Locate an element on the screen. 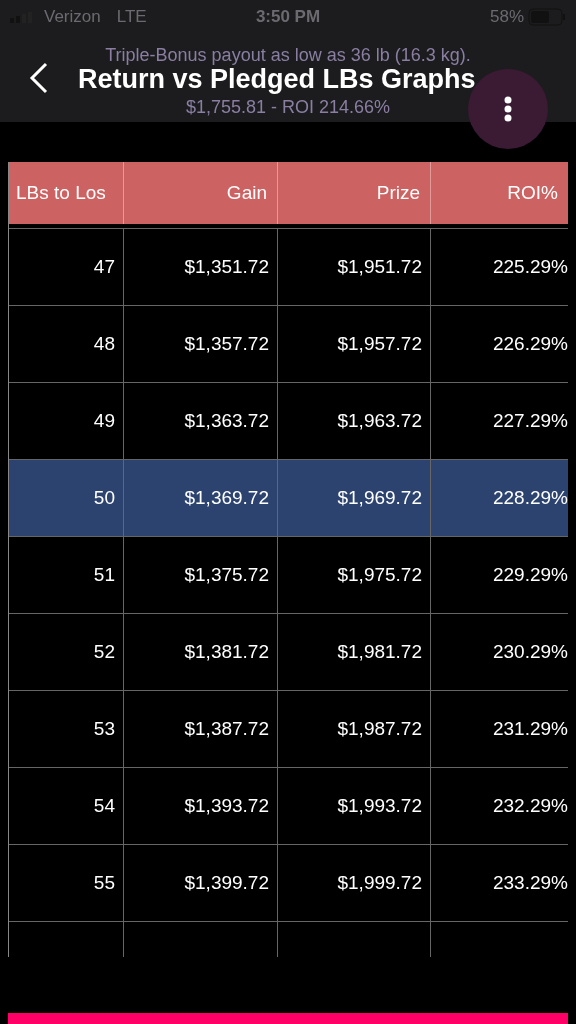  table-cell-text: $1,393.72 is located at coordinates (226, 805).